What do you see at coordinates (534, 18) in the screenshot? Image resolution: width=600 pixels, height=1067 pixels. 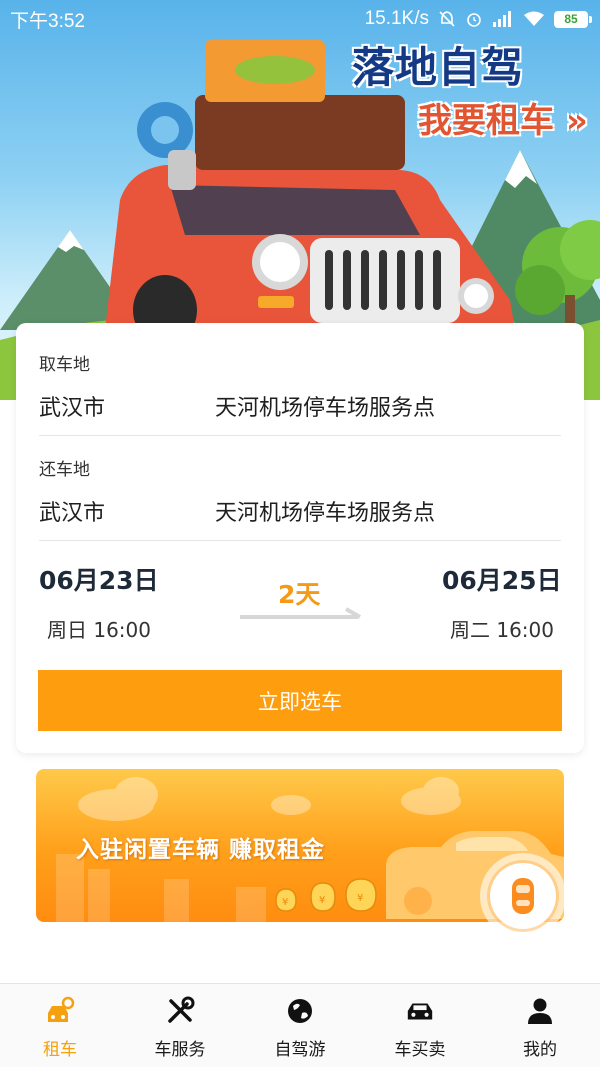 I see `wifi-icon` at bounding box center [534, 18].